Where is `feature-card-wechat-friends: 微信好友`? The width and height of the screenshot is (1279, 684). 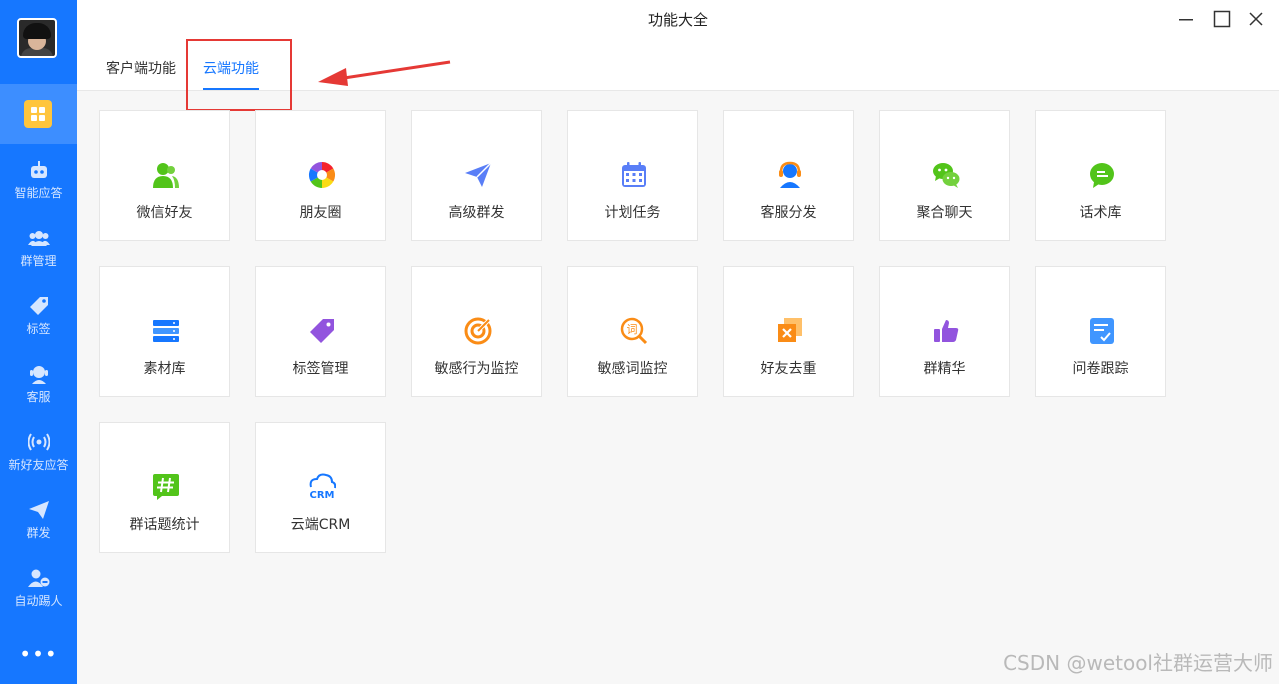
feature-card-wechat-friends: 微信好友 is located at coordinates (164, 175).